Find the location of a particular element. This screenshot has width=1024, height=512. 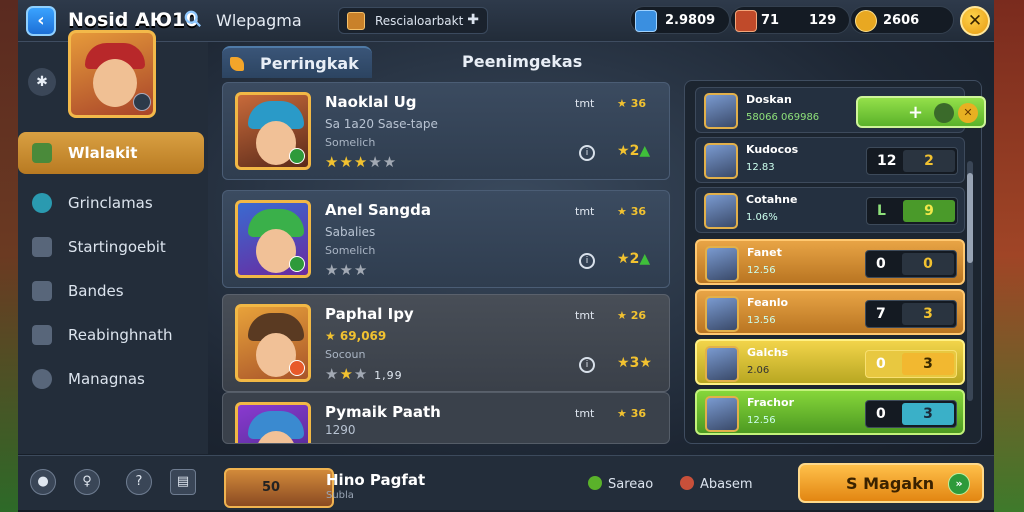

bottom-player-sub: Subla is located at coordinates (340, 495).